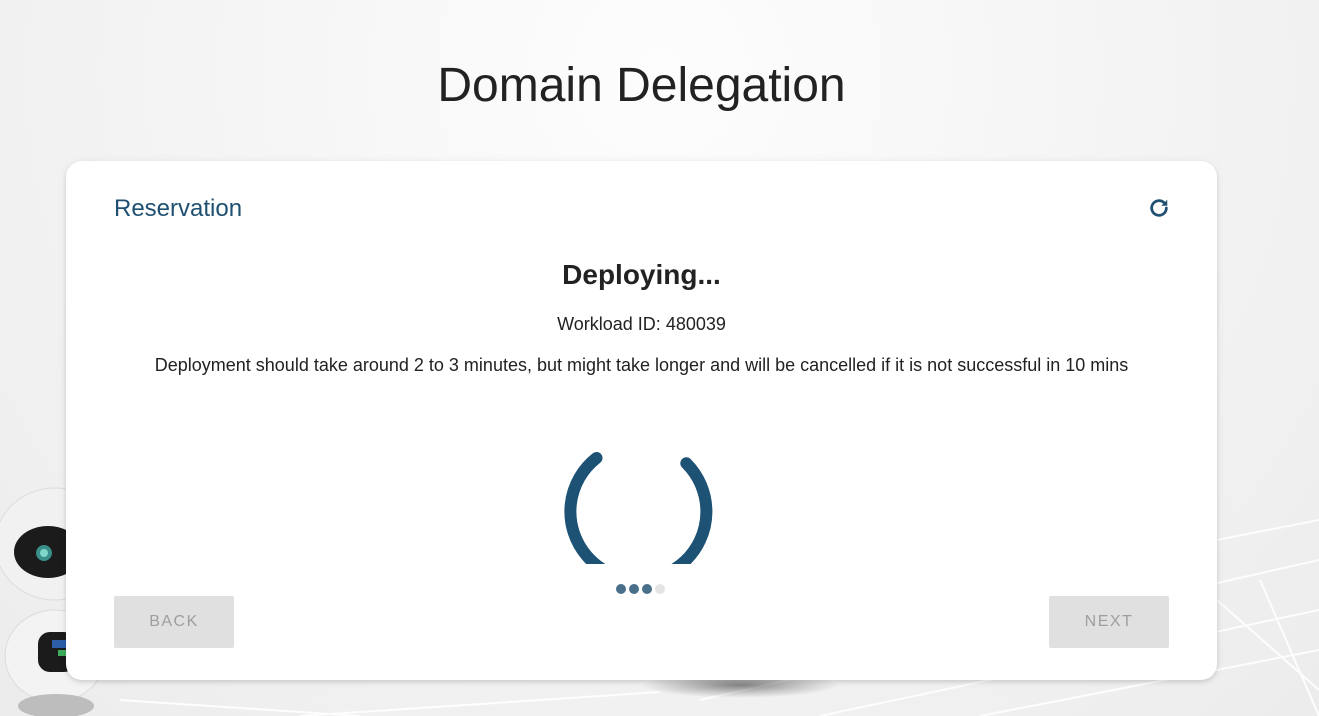  Describe the element at coordinates (638, 508) in the screenshot. I see `loading-spinner` at that location.